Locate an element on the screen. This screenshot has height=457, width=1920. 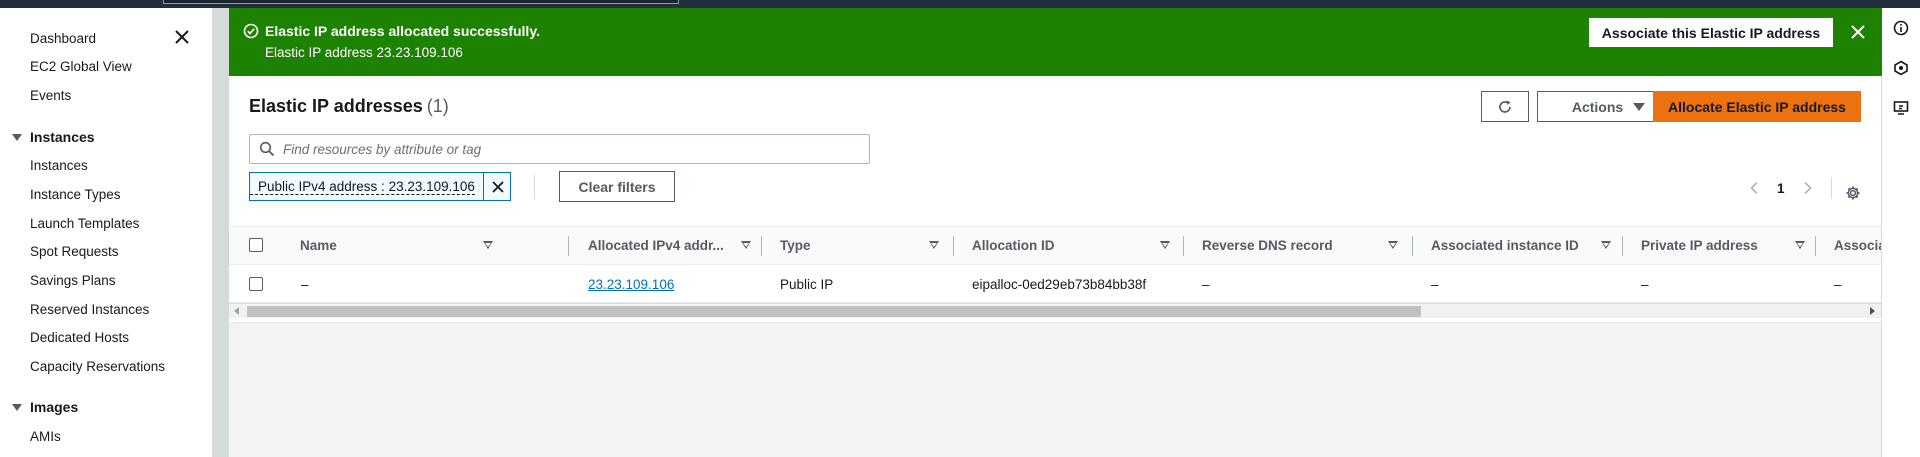
cell-allocated-ip: 23.23.109.106 is located at coordinates (631, 284).